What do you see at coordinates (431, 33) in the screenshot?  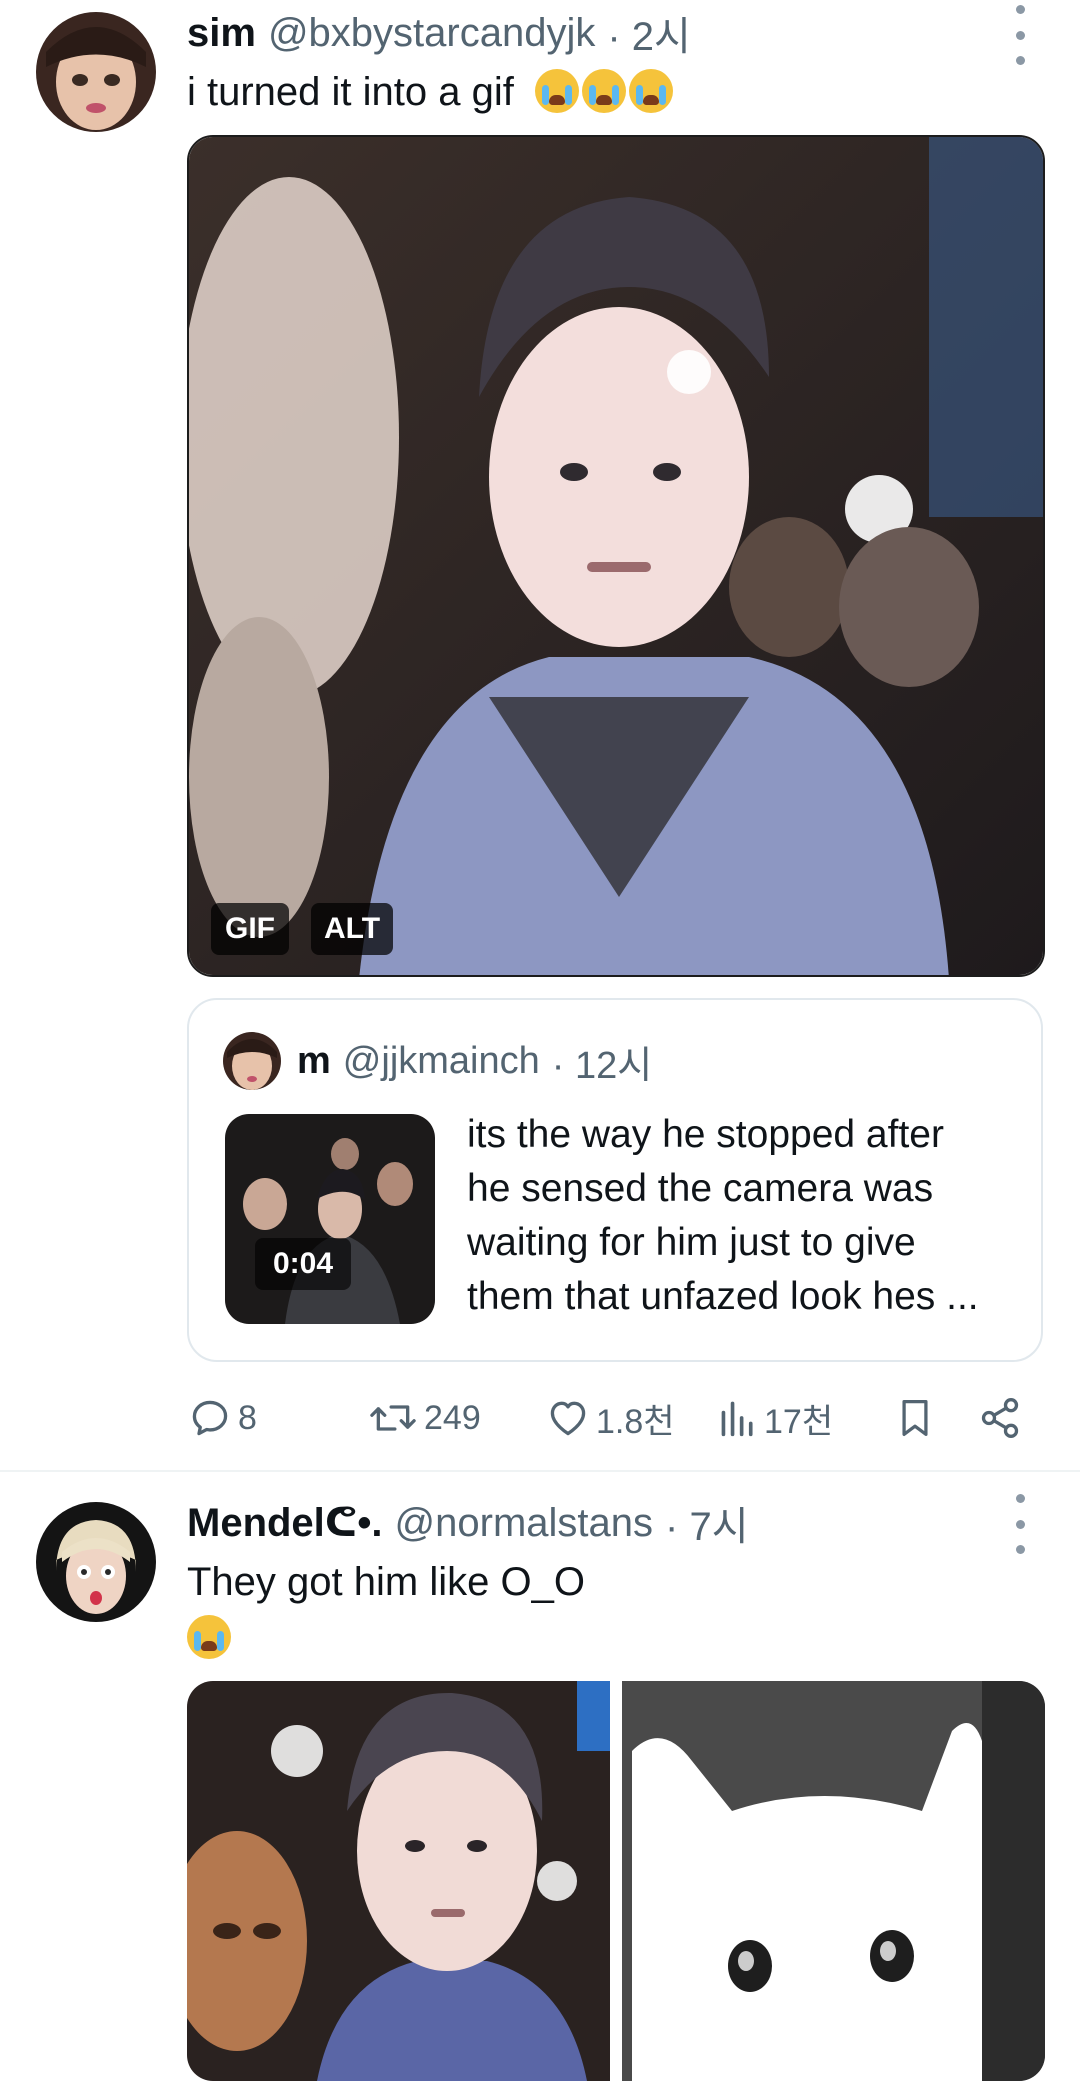 I see `username-handle: @bxbystarcandyjk` at bounding box center [431, 33].